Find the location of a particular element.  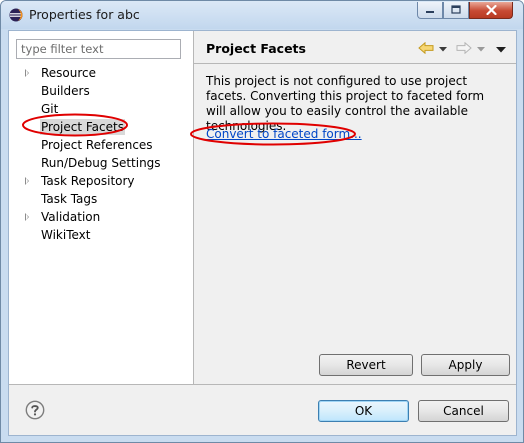

divider is located at coordinates (262, 384).